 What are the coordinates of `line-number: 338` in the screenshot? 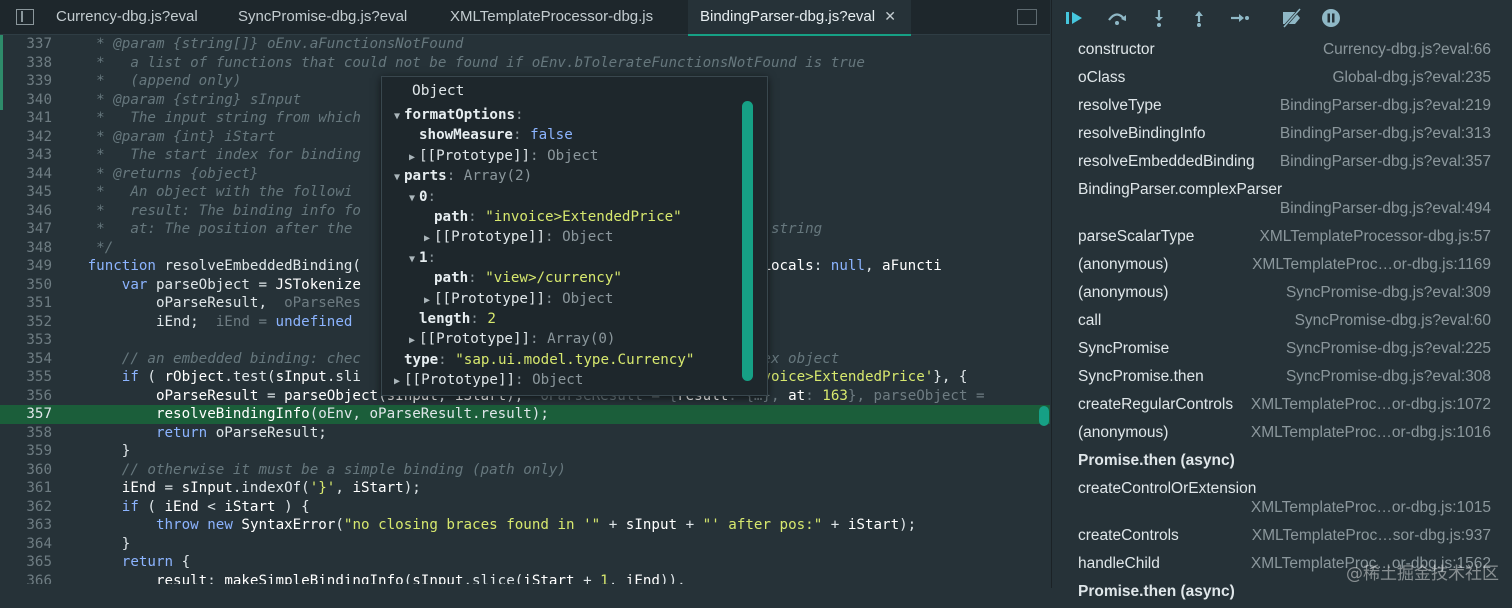 It's located at (26, 63).